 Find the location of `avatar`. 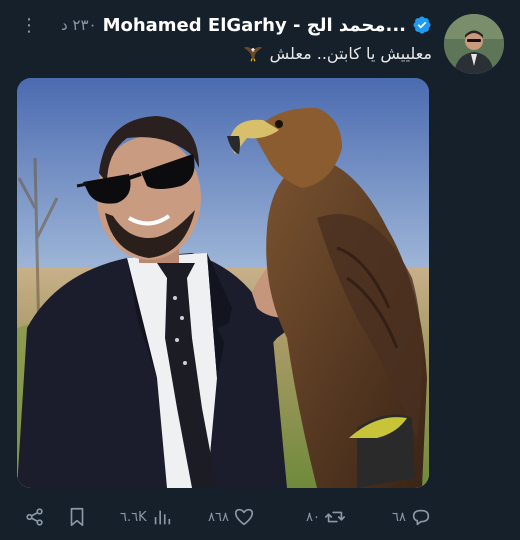

avatar is located at coordinates (474, 44).